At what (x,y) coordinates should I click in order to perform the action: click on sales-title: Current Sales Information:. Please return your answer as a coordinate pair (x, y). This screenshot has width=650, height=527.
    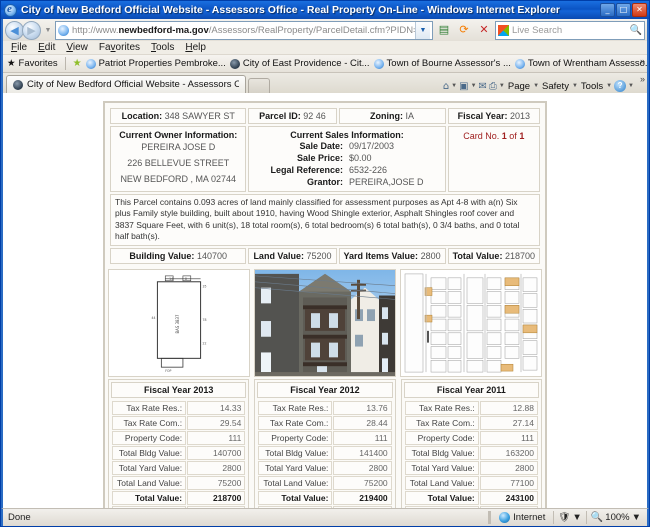
    Looking at the image, I should click on (347, 135).